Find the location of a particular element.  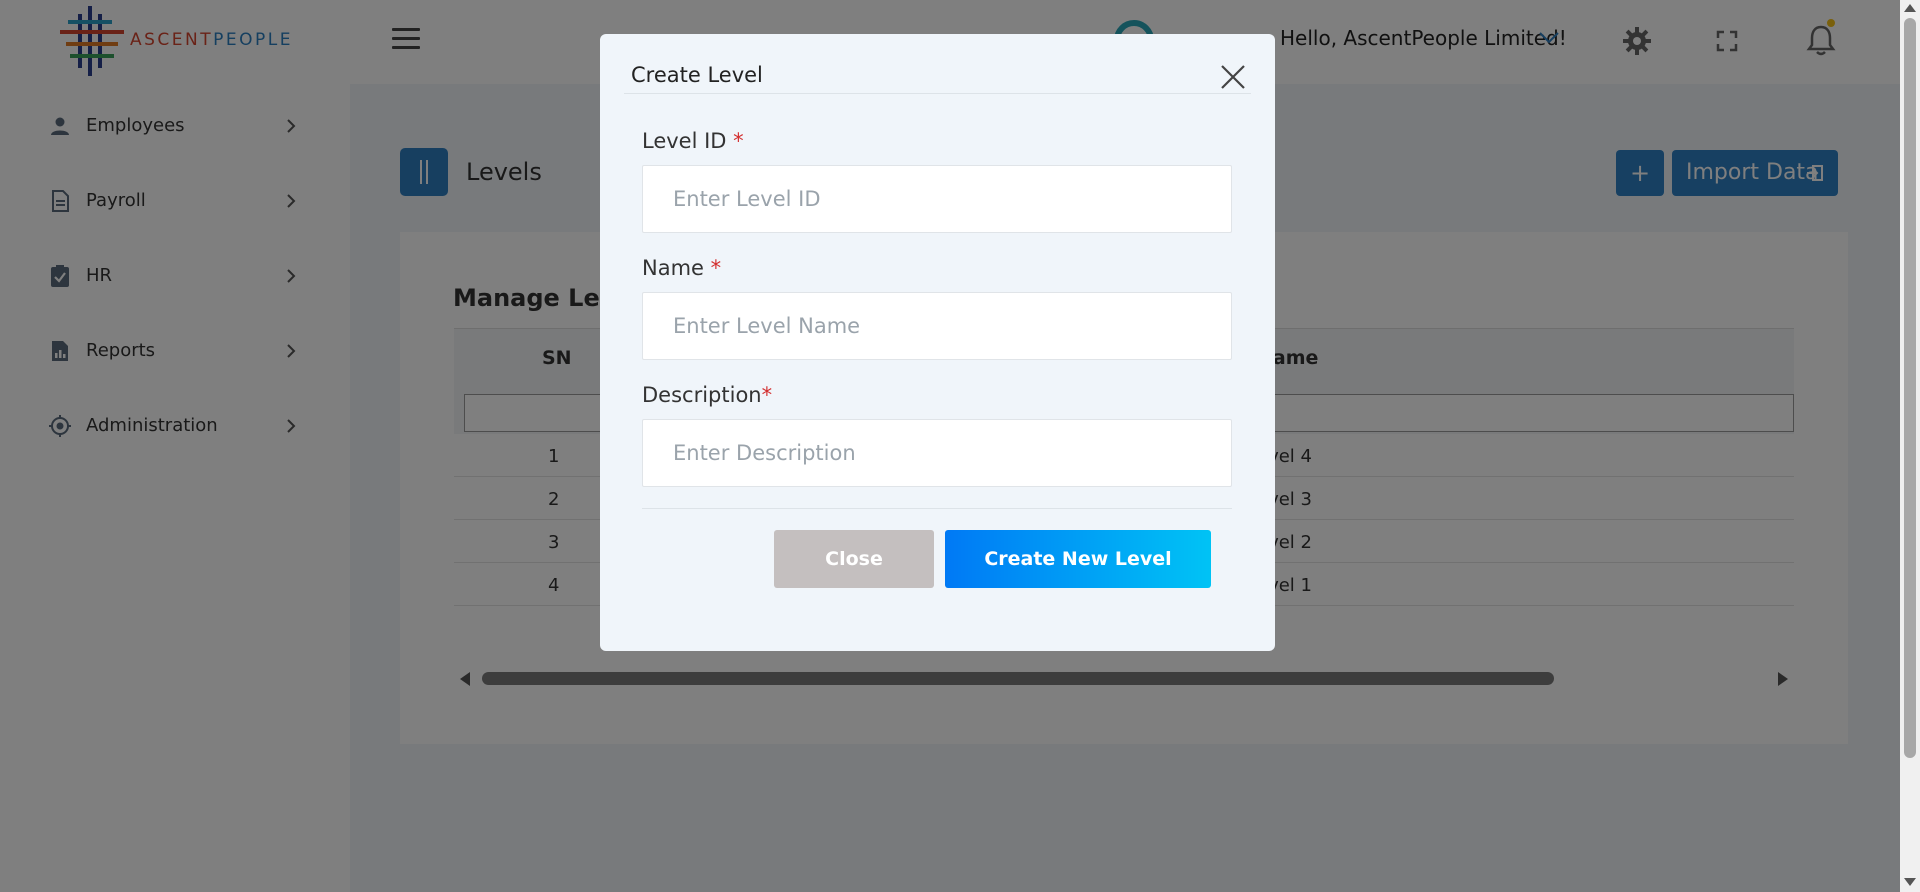

level-id-label: Level ID * is located at coordinates (693, 141).